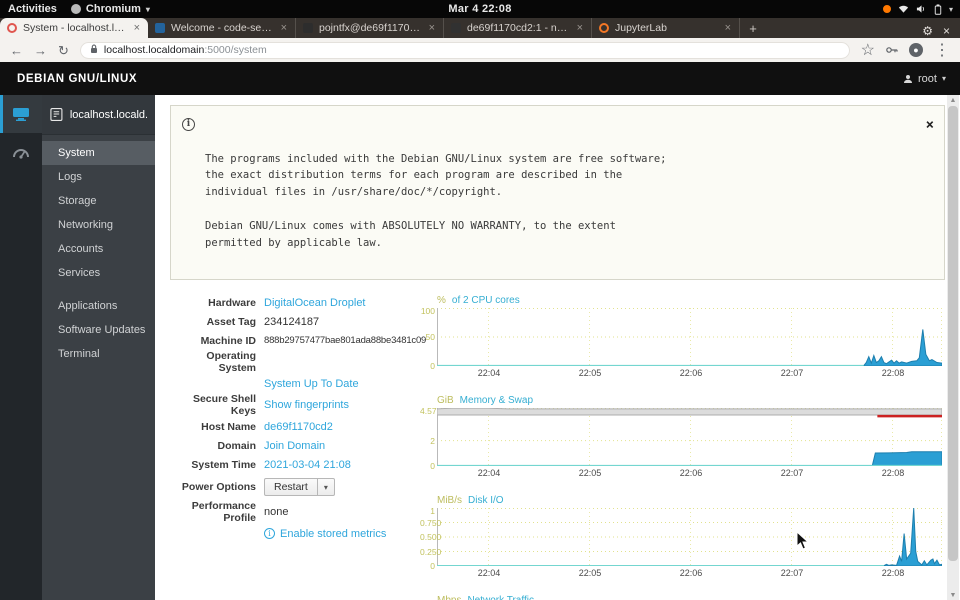 The image size is (960, 600). I want to click on detail-label: Machine ID, so click(228, 340).